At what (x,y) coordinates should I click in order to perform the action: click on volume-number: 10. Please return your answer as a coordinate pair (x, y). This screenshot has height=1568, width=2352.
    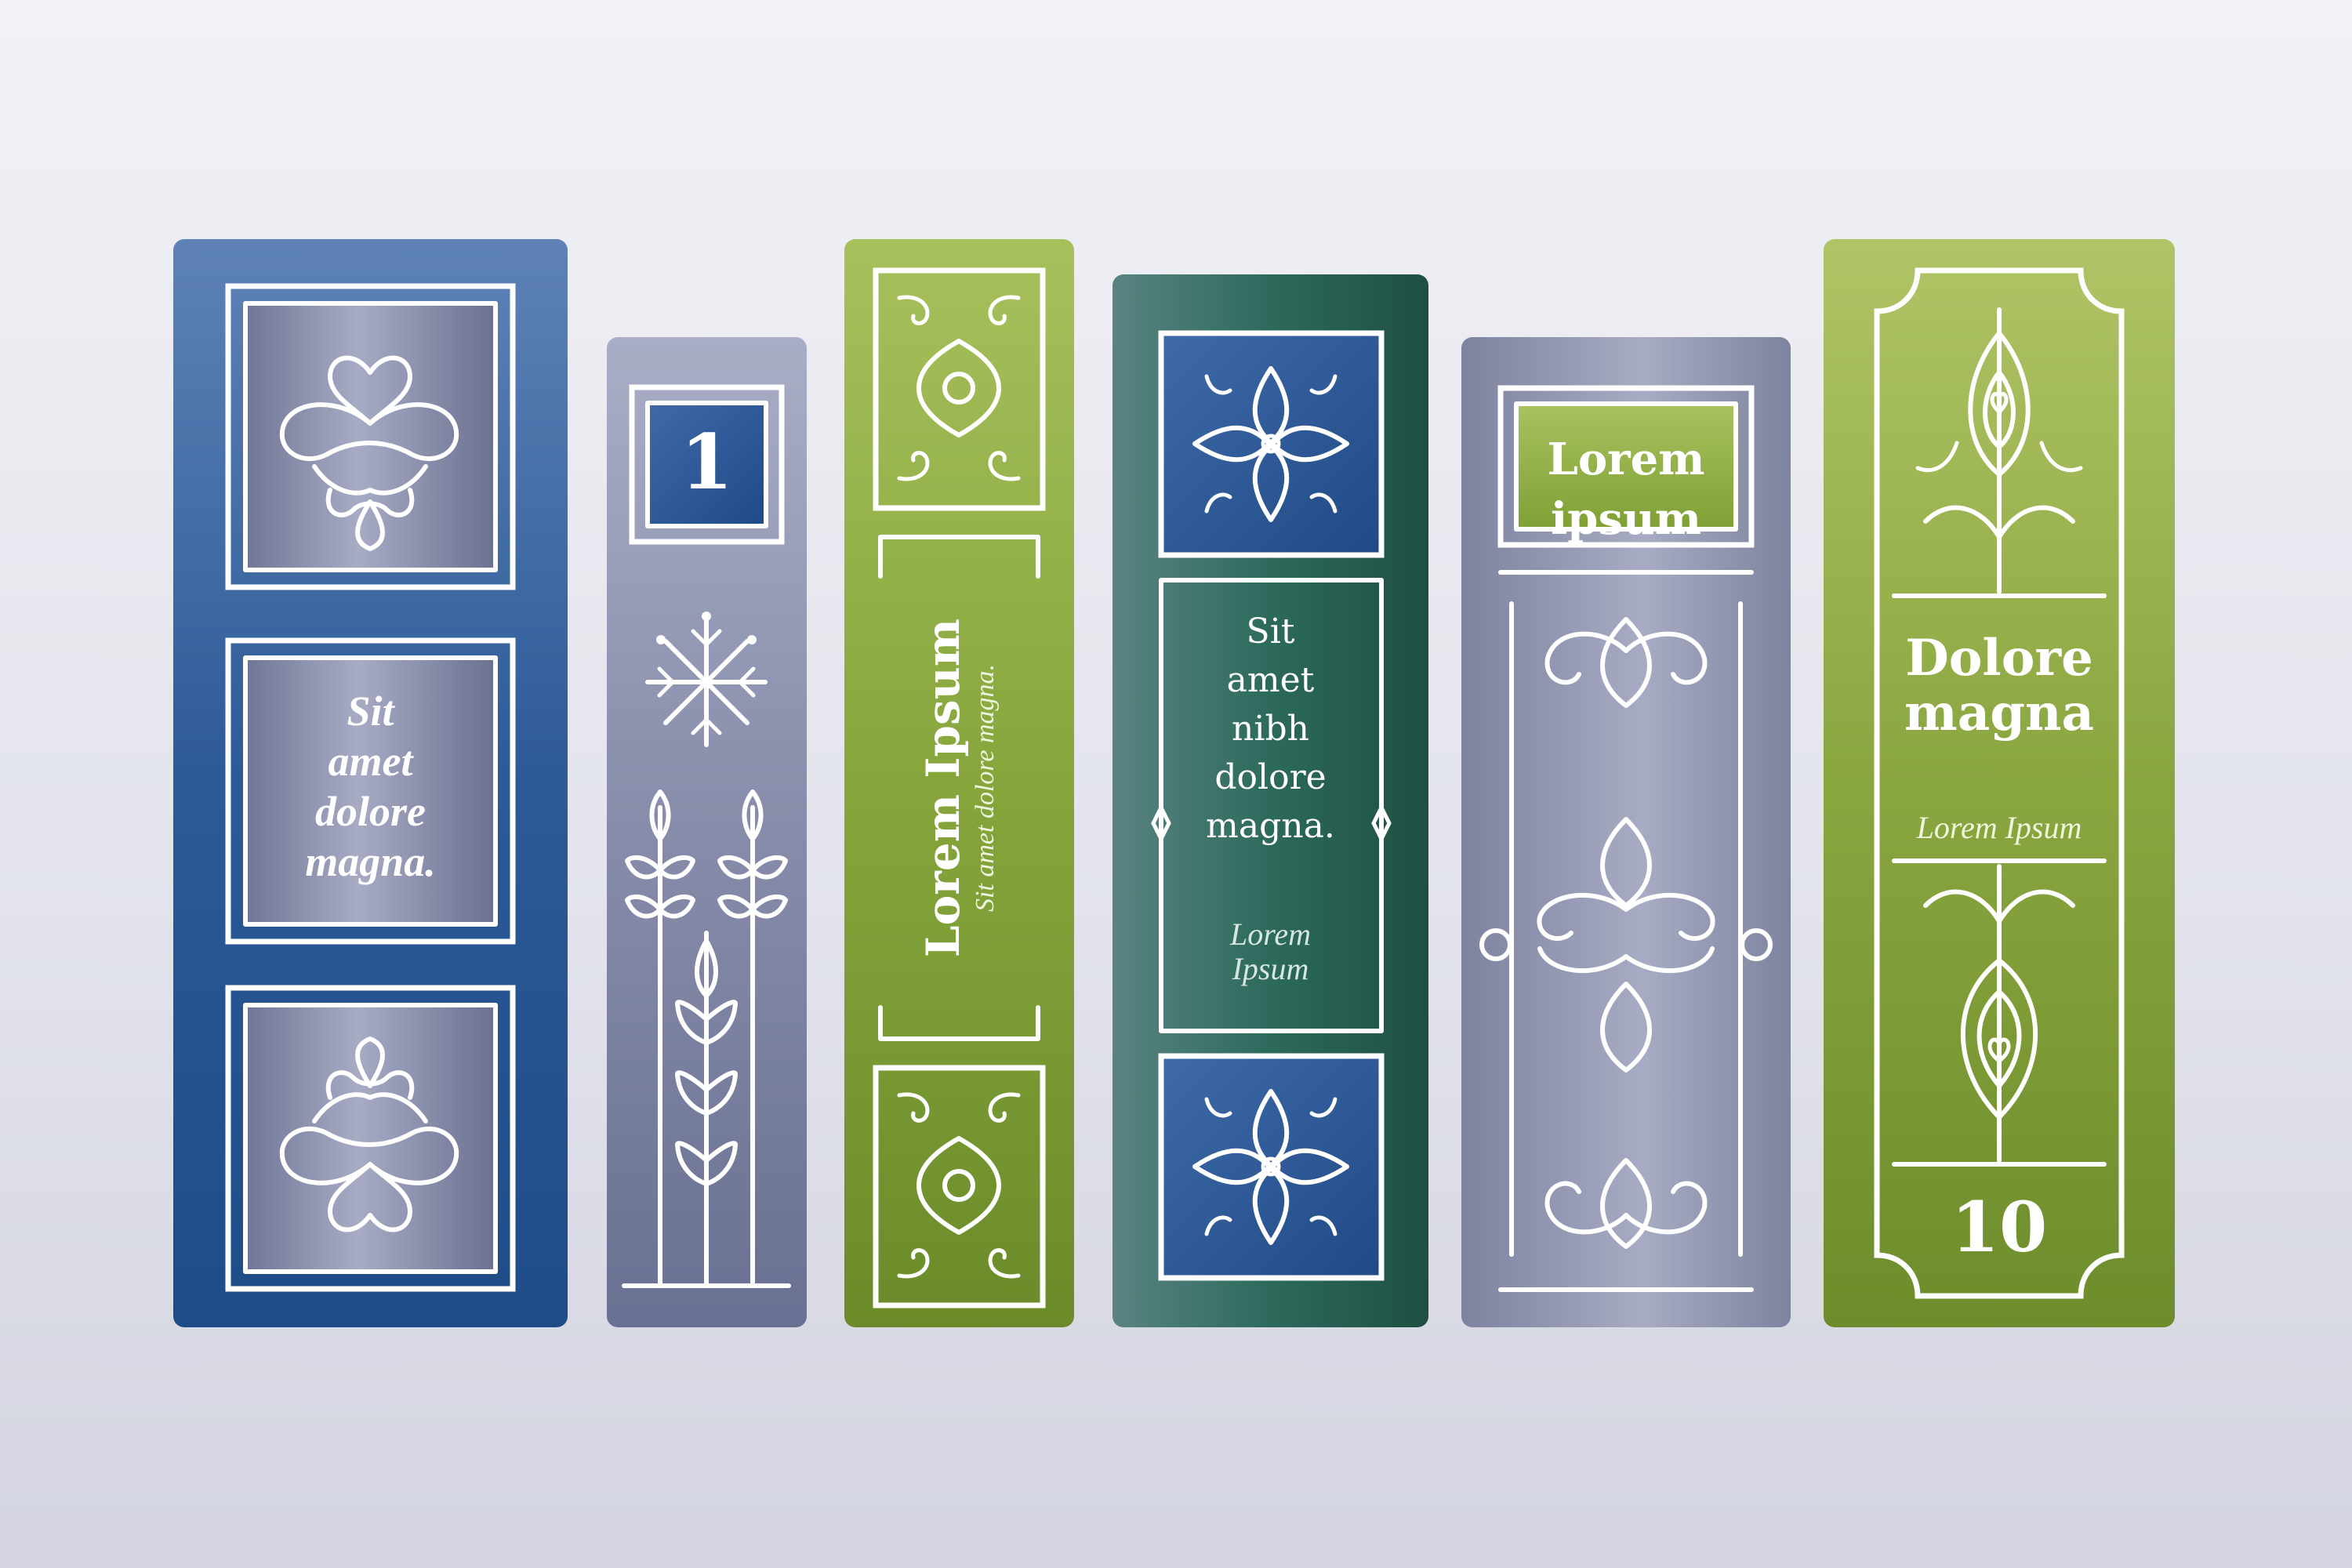
    Looking at the image, I should click on (2000, 1227).